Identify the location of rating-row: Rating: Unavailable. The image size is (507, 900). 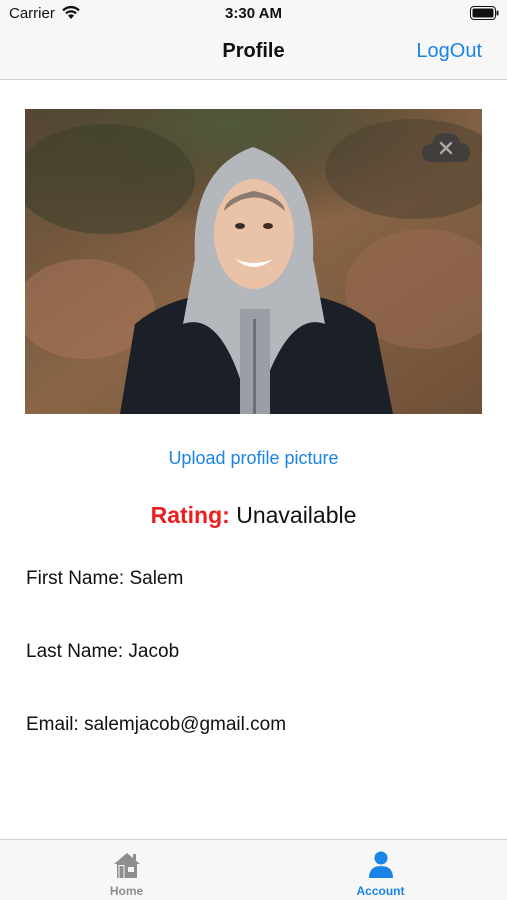
(253, 515).